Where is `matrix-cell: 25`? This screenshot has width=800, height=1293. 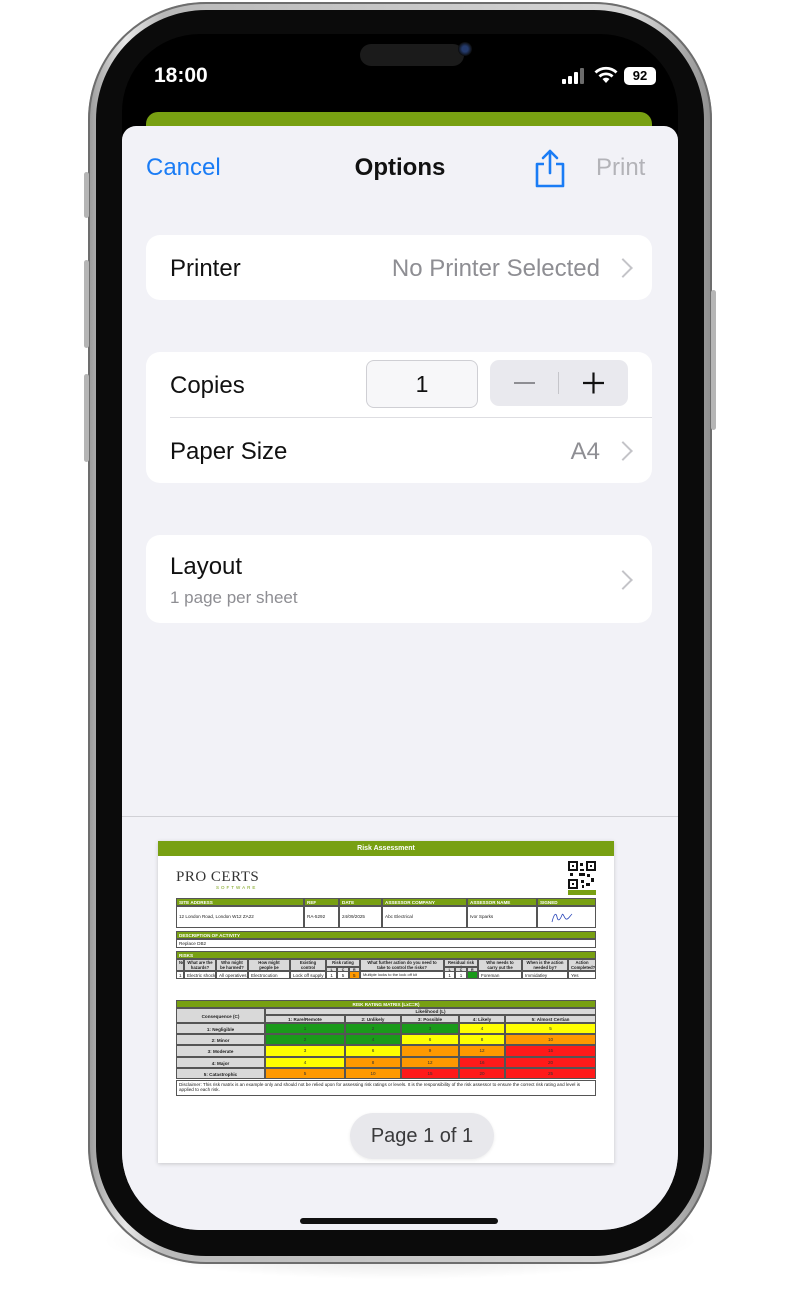
matrix-cell: 25 is located at coordinates (550, 1073).